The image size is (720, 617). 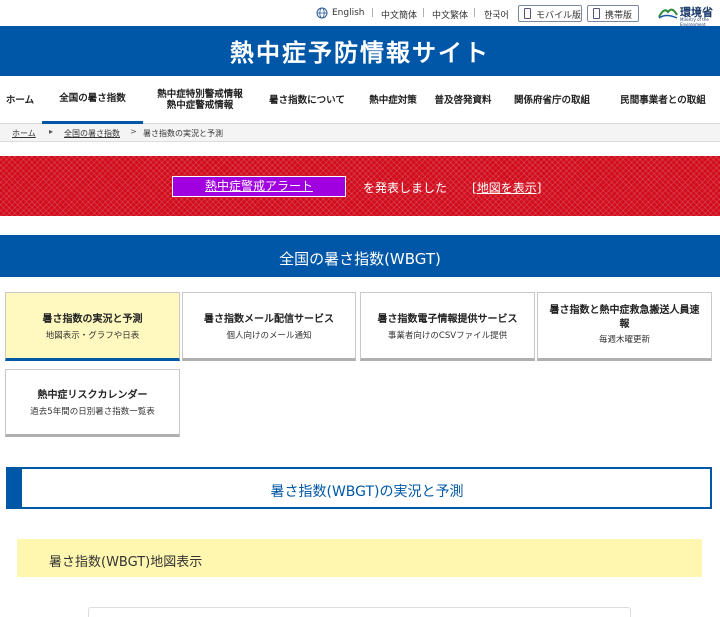 I want to click on feature-phone-label: 携帯版, so click(x=619, y=16).